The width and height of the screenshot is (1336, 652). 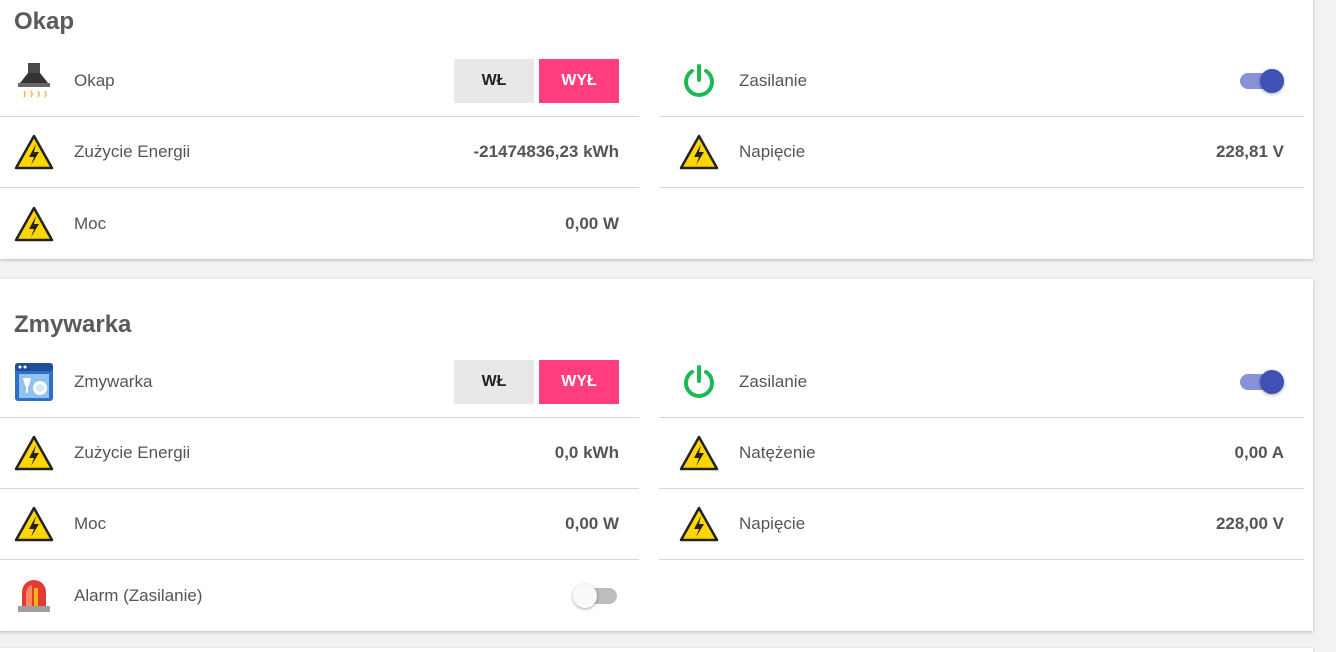 I want to click on device-row-okap: Okap WŁ WYŁ, so click(x=319, y=81).